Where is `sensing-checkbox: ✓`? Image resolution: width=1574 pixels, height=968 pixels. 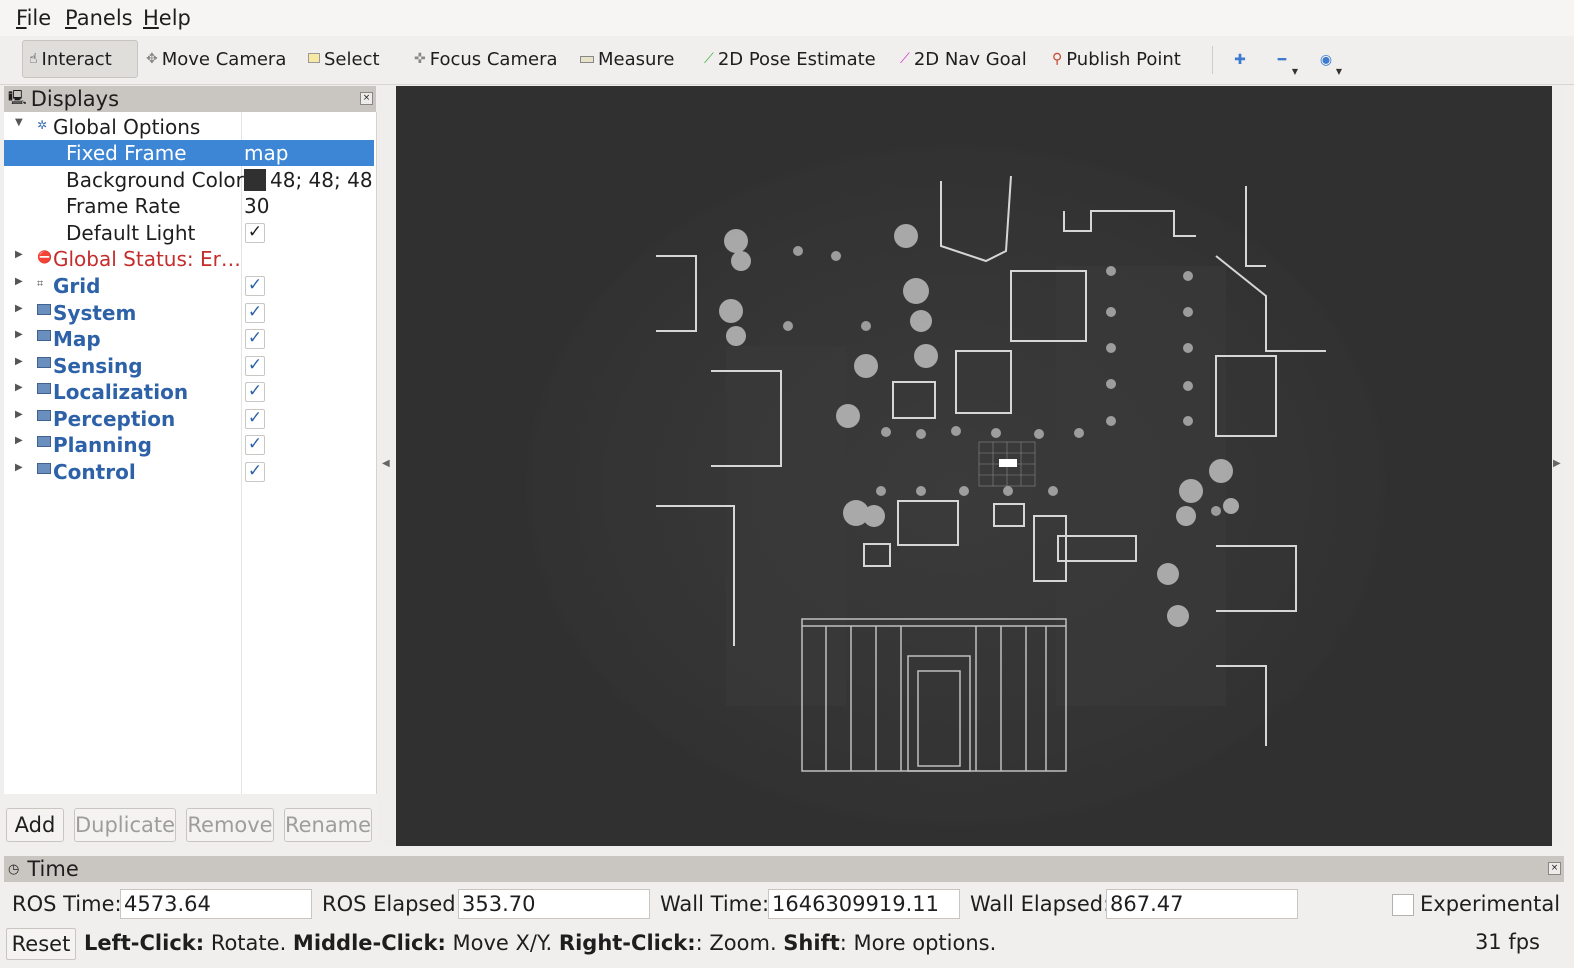
sensing-checkbox: ✓ is located at coordinates (255, 366).